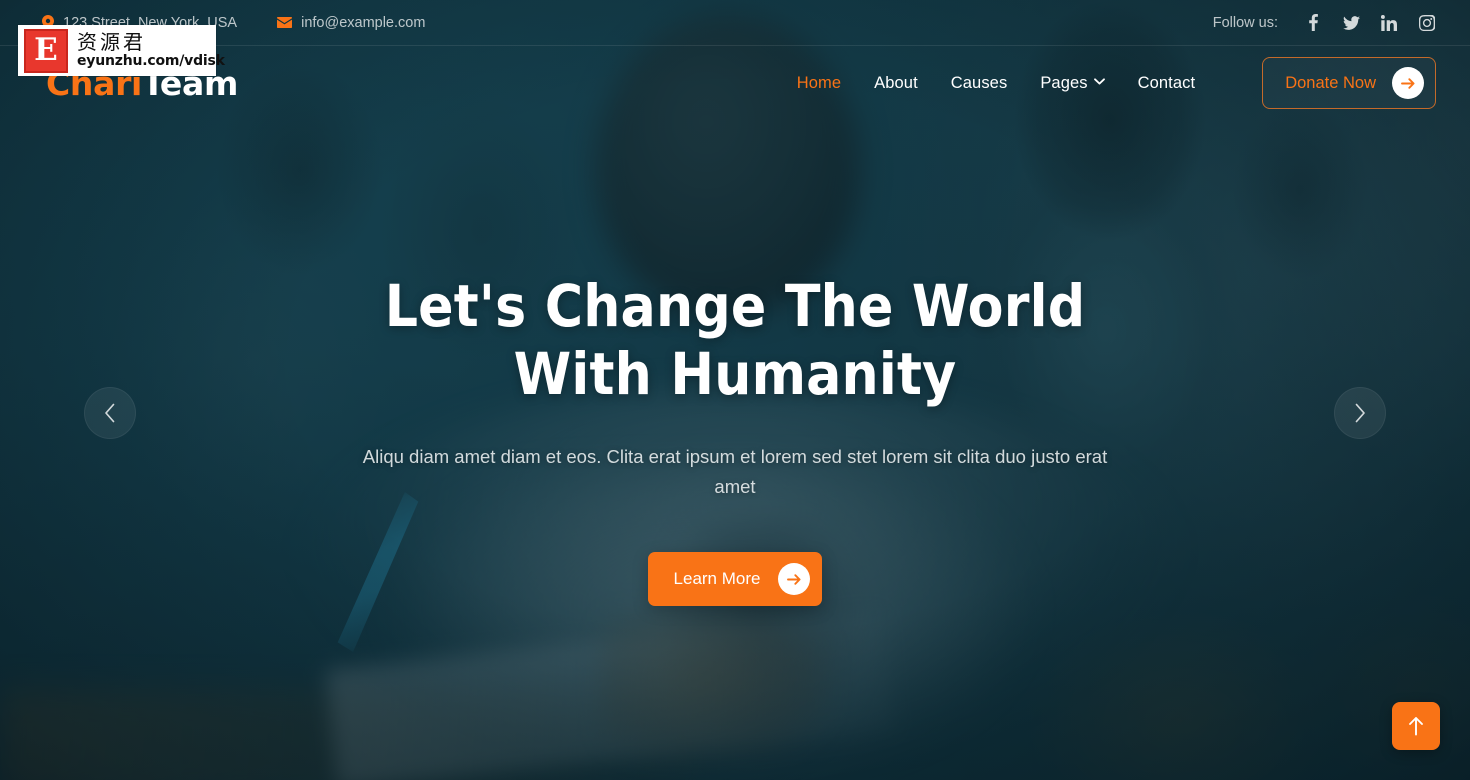 The image size is (1470, 780). What do you see at coordinates (285, 22) in the screenshot?
I see `envelope-icon` at bounding box center [285, 22].